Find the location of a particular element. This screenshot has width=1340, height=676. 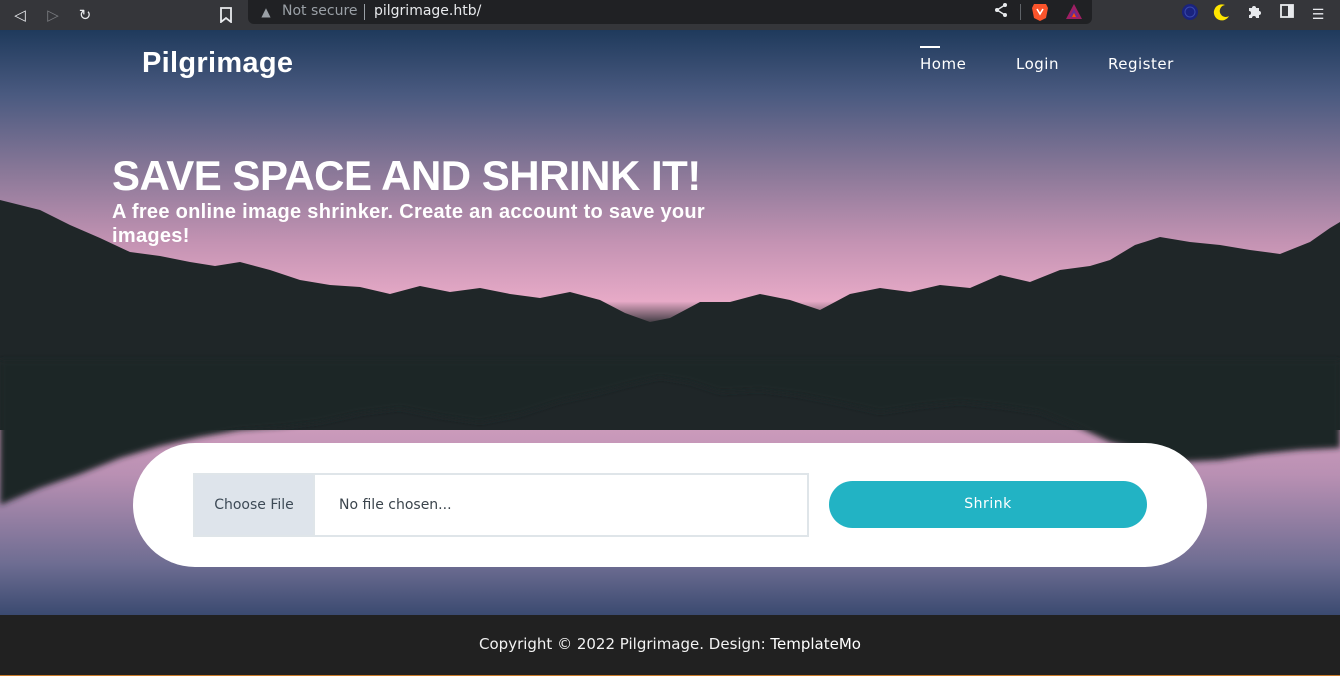

nav-active-indicator is located at coordinates (930, 47).